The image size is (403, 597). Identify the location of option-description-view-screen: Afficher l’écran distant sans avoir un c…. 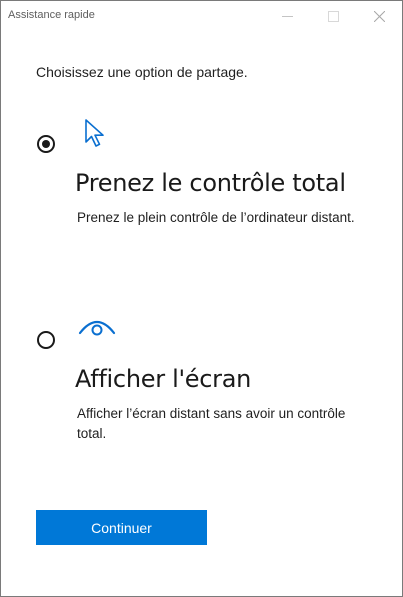
(211, 423).